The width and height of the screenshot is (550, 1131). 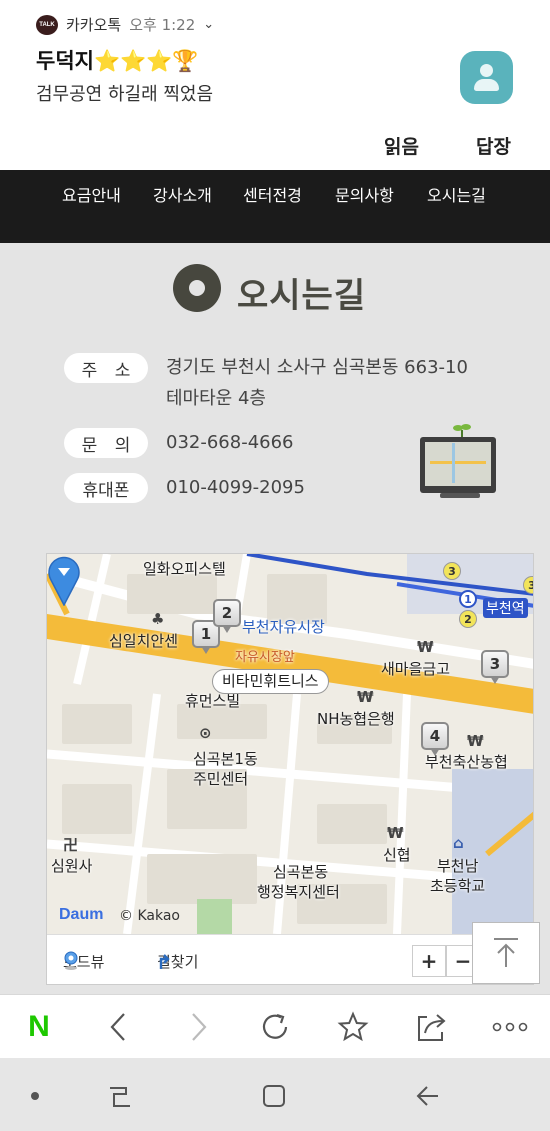 I want to click on notification-message: 검무공연 하길래 찍었음, so click(x=125, y=94).